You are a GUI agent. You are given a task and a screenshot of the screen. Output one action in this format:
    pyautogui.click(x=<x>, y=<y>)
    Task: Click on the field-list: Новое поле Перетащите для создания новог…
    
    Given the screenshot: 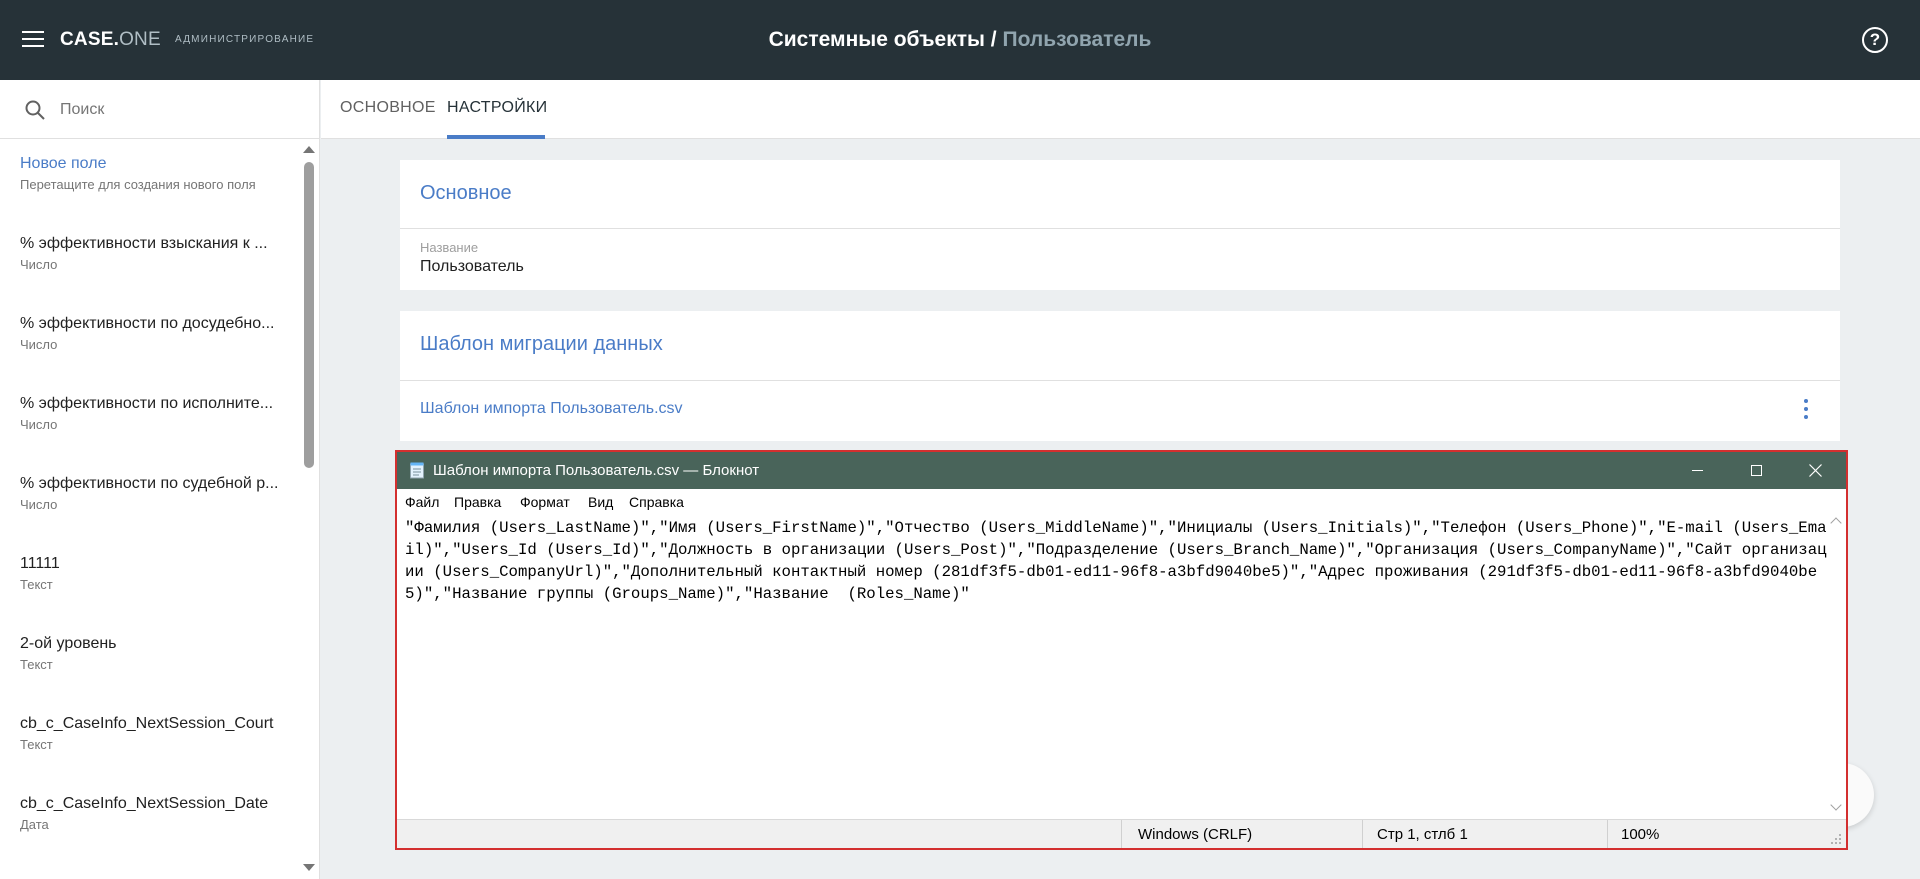 What is the action you would take?
    pyautogui.click(x=150, y=509)
    